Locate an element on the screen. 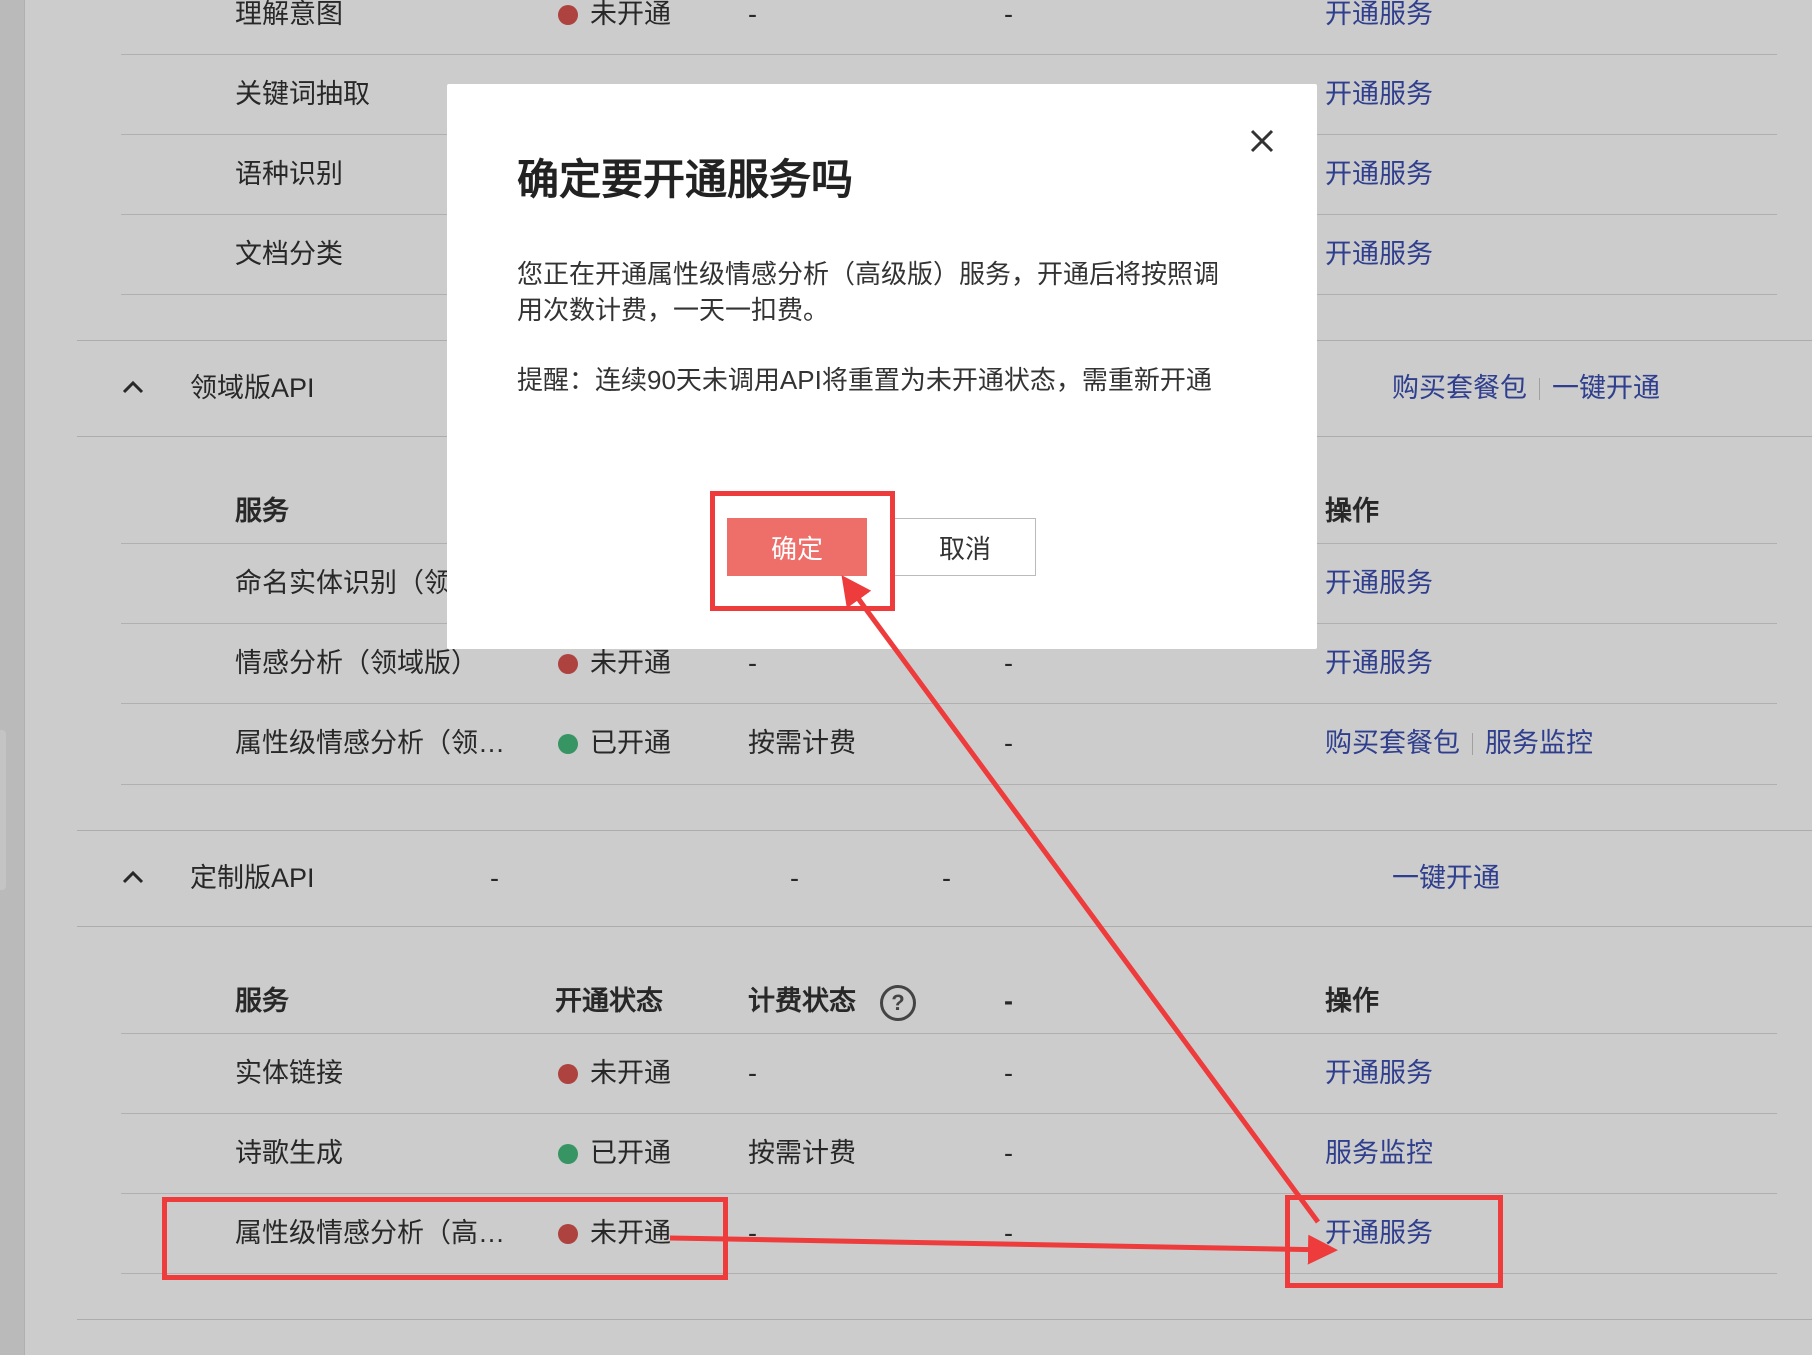 Image resolution: width=1812 pixels, height=1355 pixels. dialog-title: 确定要开通服务吗 is located at coordinates (685, 179).